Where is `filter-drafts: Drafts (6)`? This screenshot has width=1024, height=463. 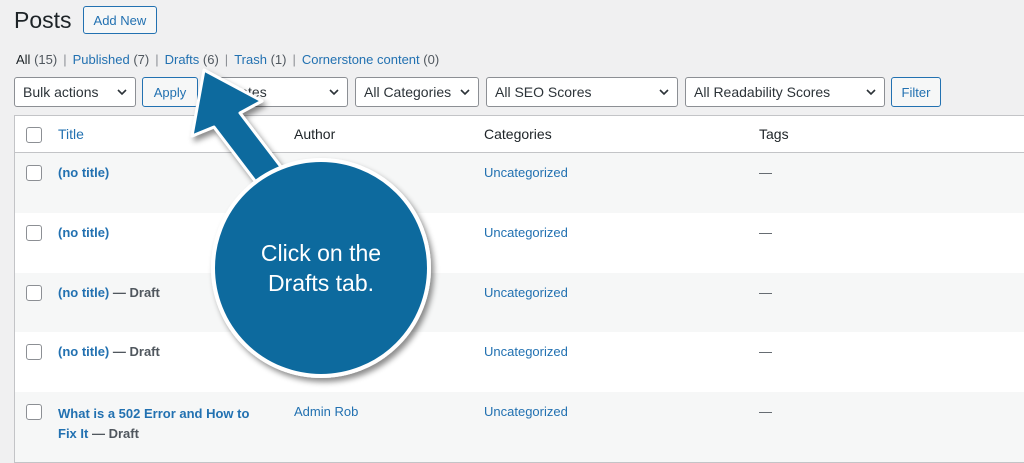 filter-drafts: Drafts (6) is located at coordinates (192, 59).